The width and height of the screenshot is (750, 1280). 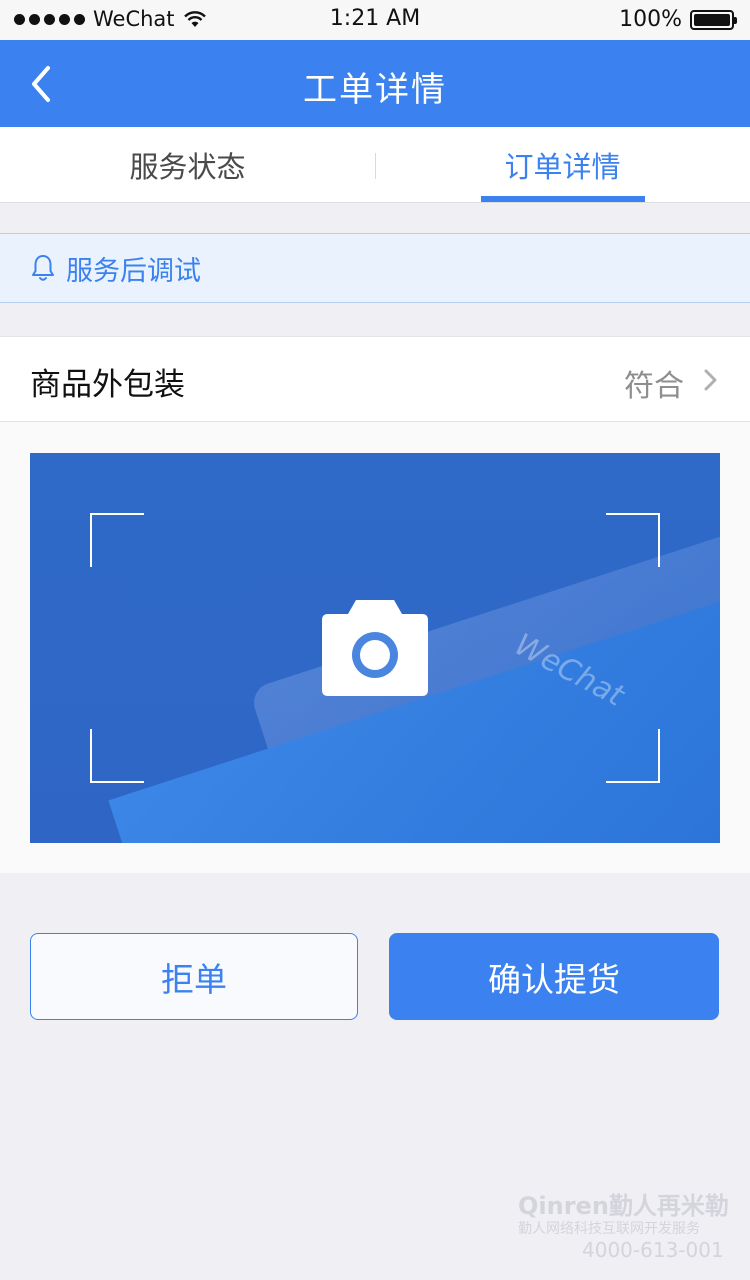 What do you see at coordinates (375, 379) in the screenshot?
I see `inspection-row: 商品外包装 符合` at bounding box center [375, 379].